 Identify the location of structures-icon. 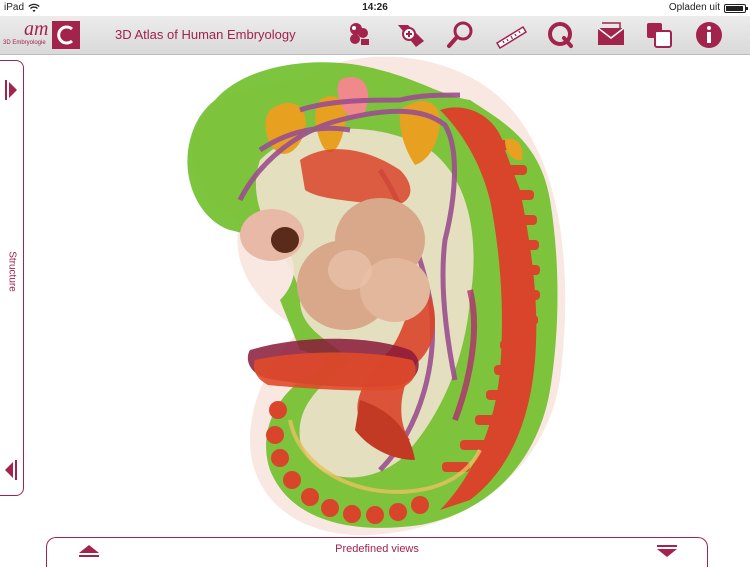
(359, 34).